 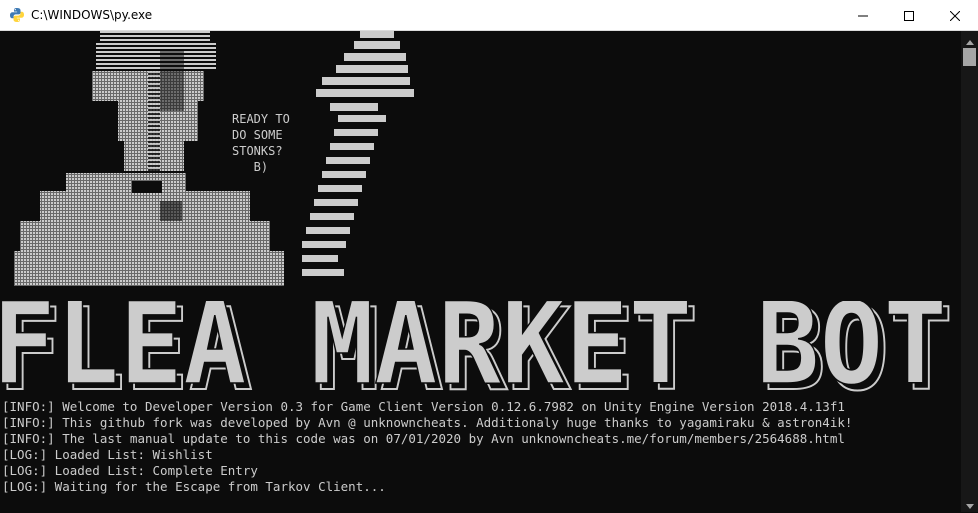 I want to click on close-icon, so click(x=955, y=15).